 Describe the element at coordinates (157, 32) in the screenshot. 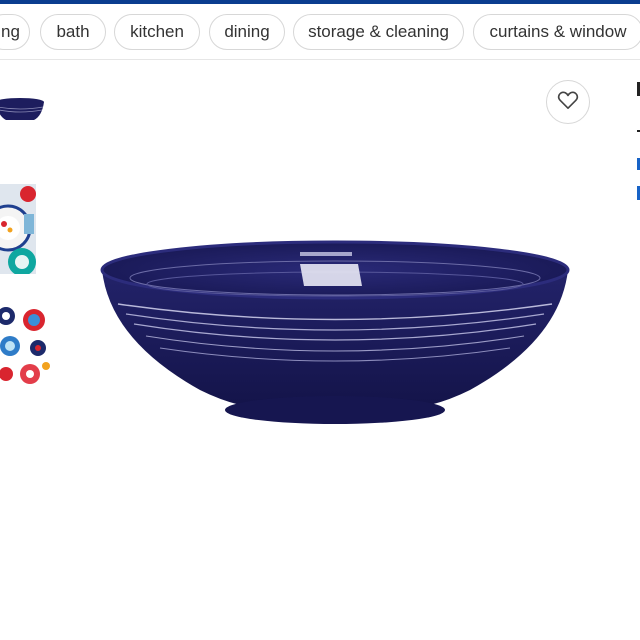

I see `category-pill-kitchen: kitchen` at that location.